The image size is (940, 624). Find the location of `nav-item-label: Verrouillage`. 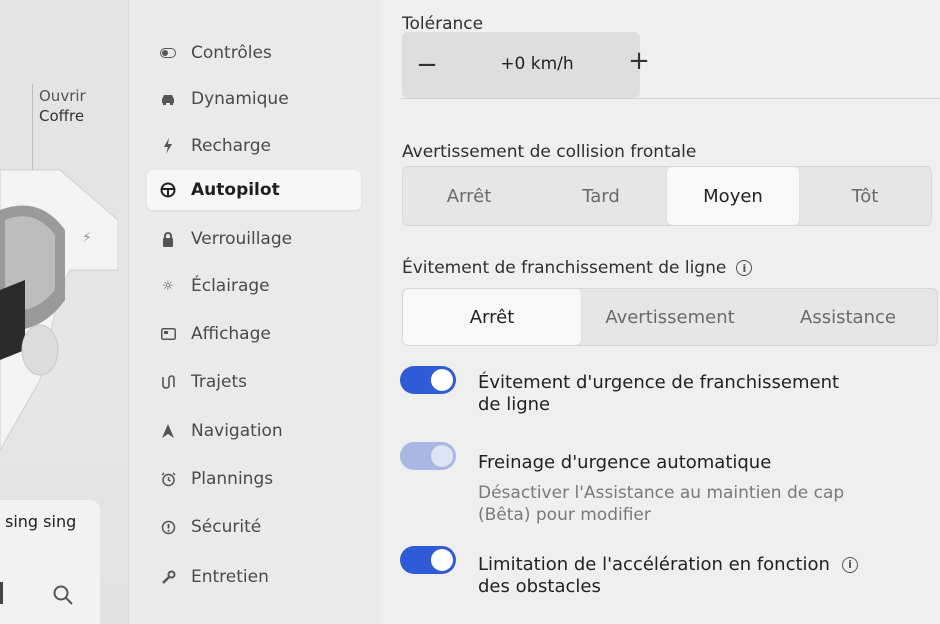

nav-item-label: Verrouillage is located at coordinates (242, 239).